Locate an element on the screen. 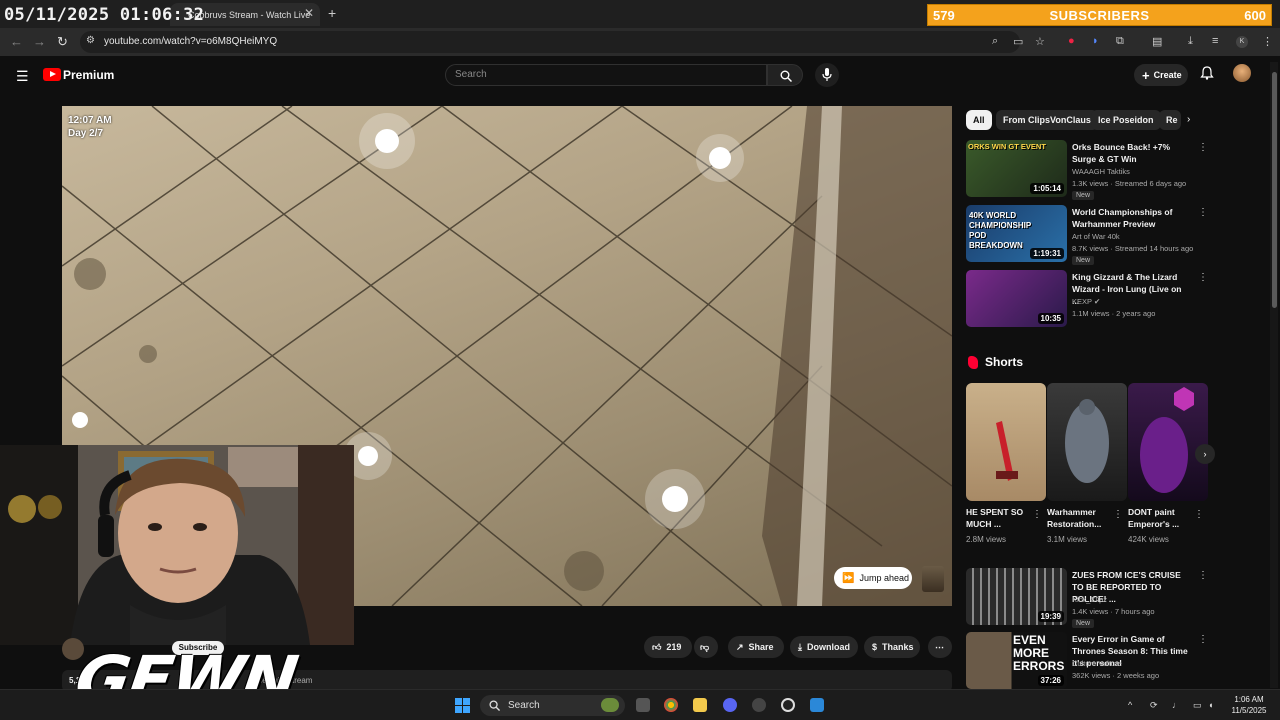  thanks-button: $ Thanks is located at coordinates (892, 647).